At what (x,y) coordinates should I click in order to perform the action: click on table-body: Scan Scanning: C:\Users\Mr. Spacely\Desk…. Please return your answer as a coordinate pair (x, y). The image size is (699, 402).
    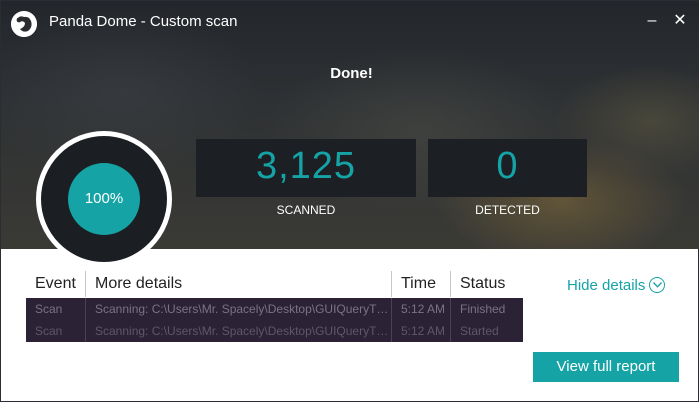
    Looking at the image, I should click on (274, 320).